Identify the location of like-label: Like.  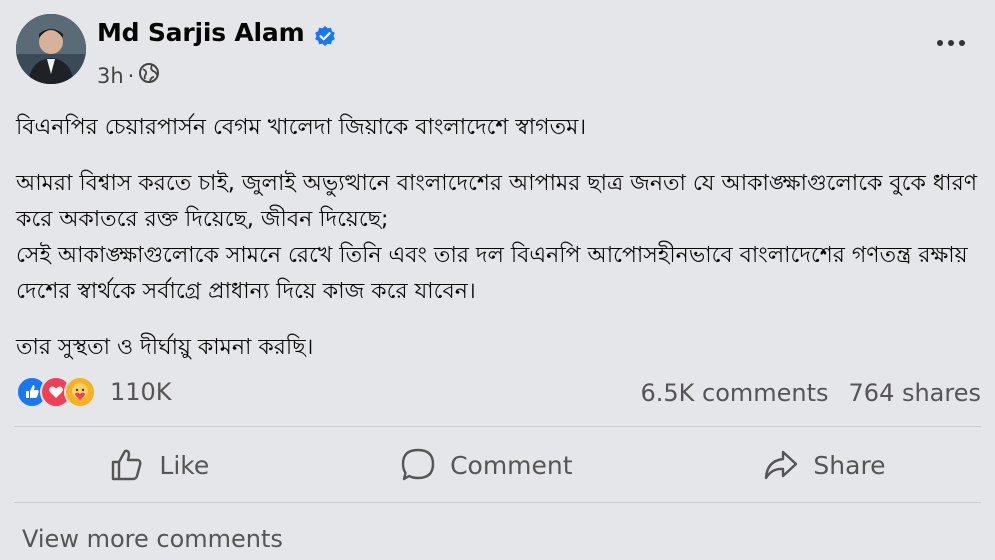
(184, 465).